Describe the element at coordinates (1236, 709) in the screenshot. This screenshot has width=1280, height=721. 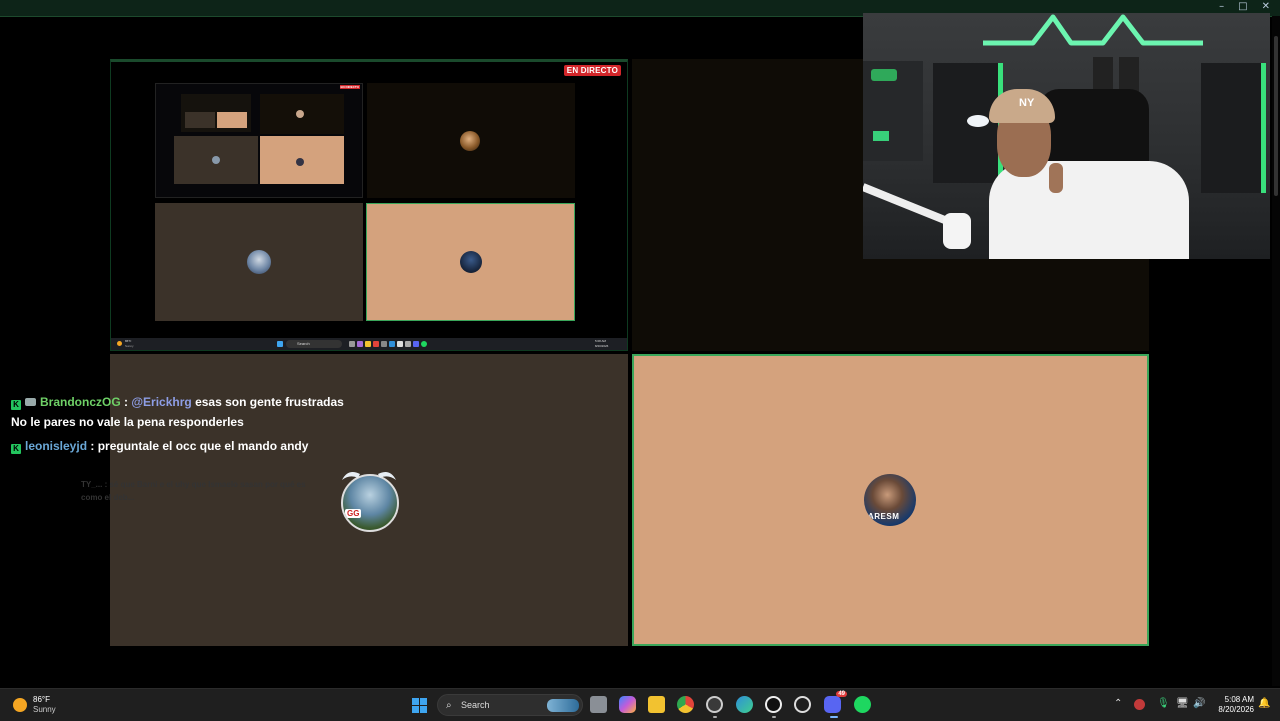
I see `clock-date: 8/20/2026` at that location.